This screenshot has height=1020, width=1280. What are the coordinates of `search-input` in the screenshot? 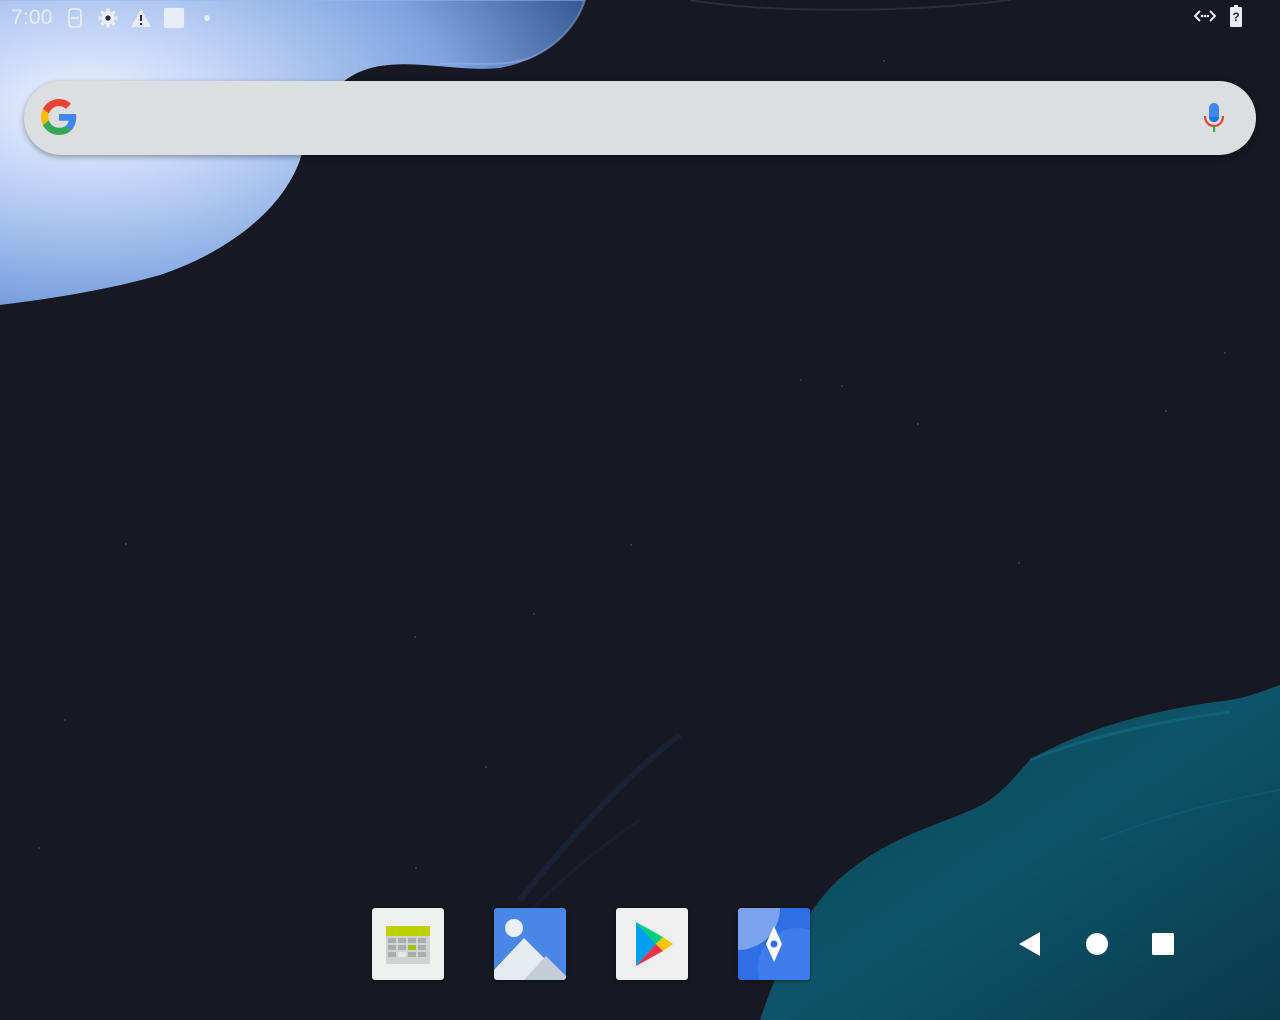 It's located at (652, 119).